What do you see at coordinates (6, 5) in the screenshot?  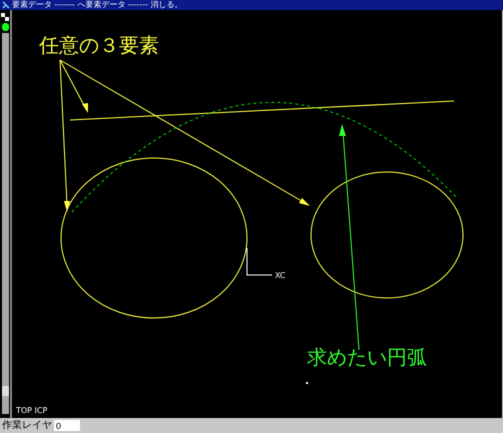 I see `app-icon` at bounding box center [6, 5].